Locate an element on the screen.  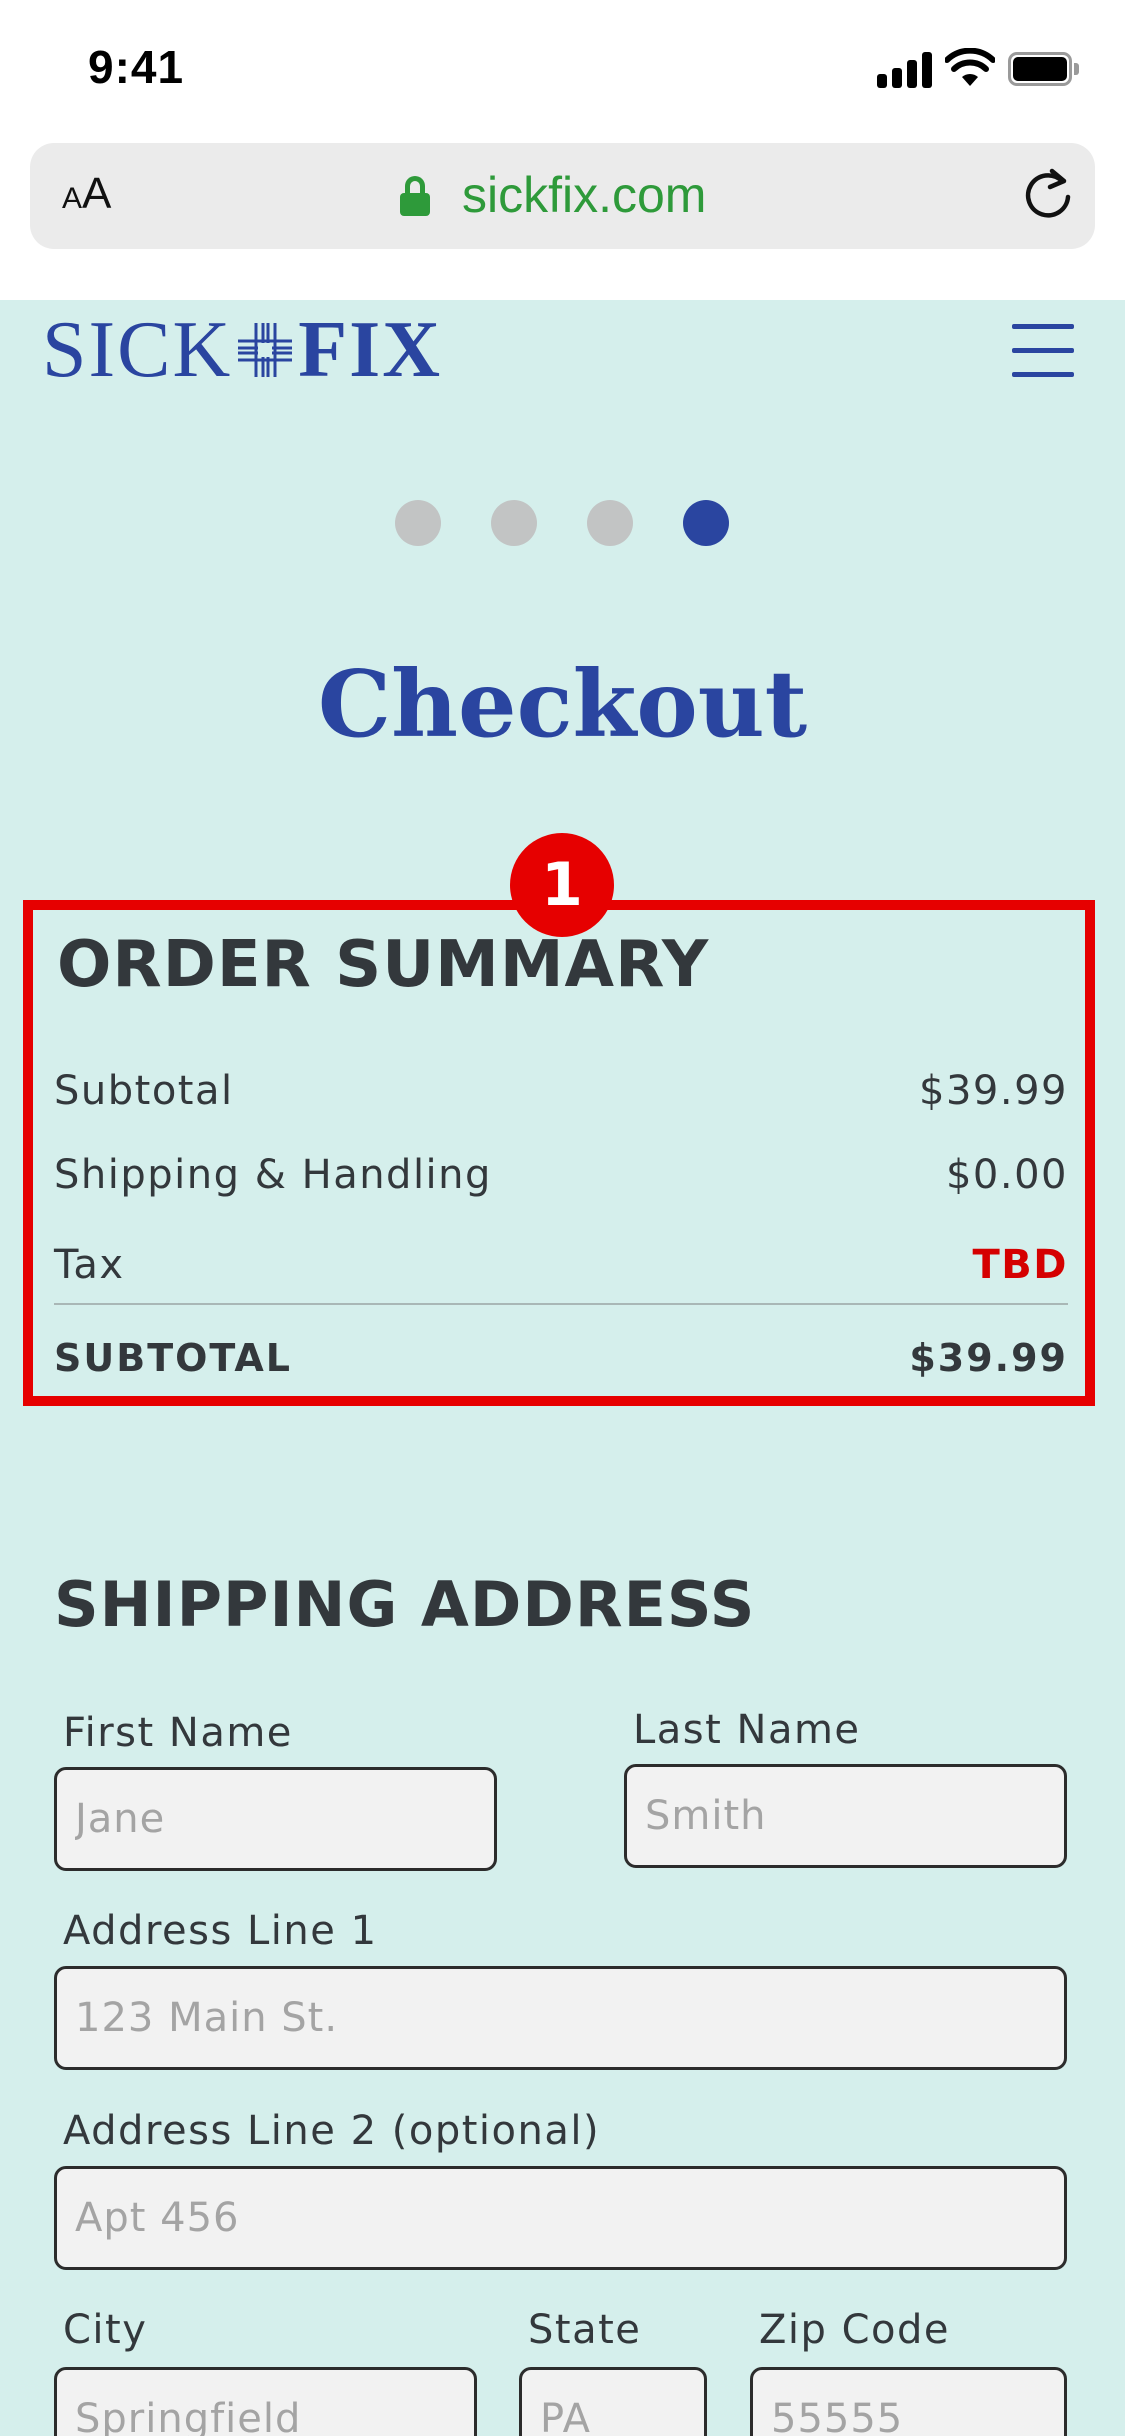
zip-code-label: Zip Code is located at coordinates (855, 2330).